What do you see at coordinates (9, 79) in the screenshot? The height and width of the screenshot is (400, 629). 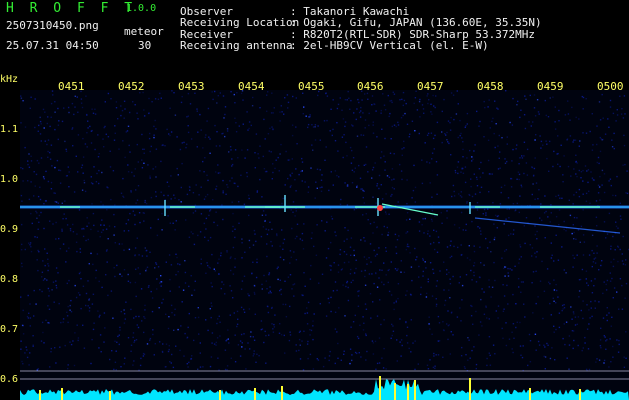 I see `y-axis-unit: kHz` at bounding box center [9, 79].